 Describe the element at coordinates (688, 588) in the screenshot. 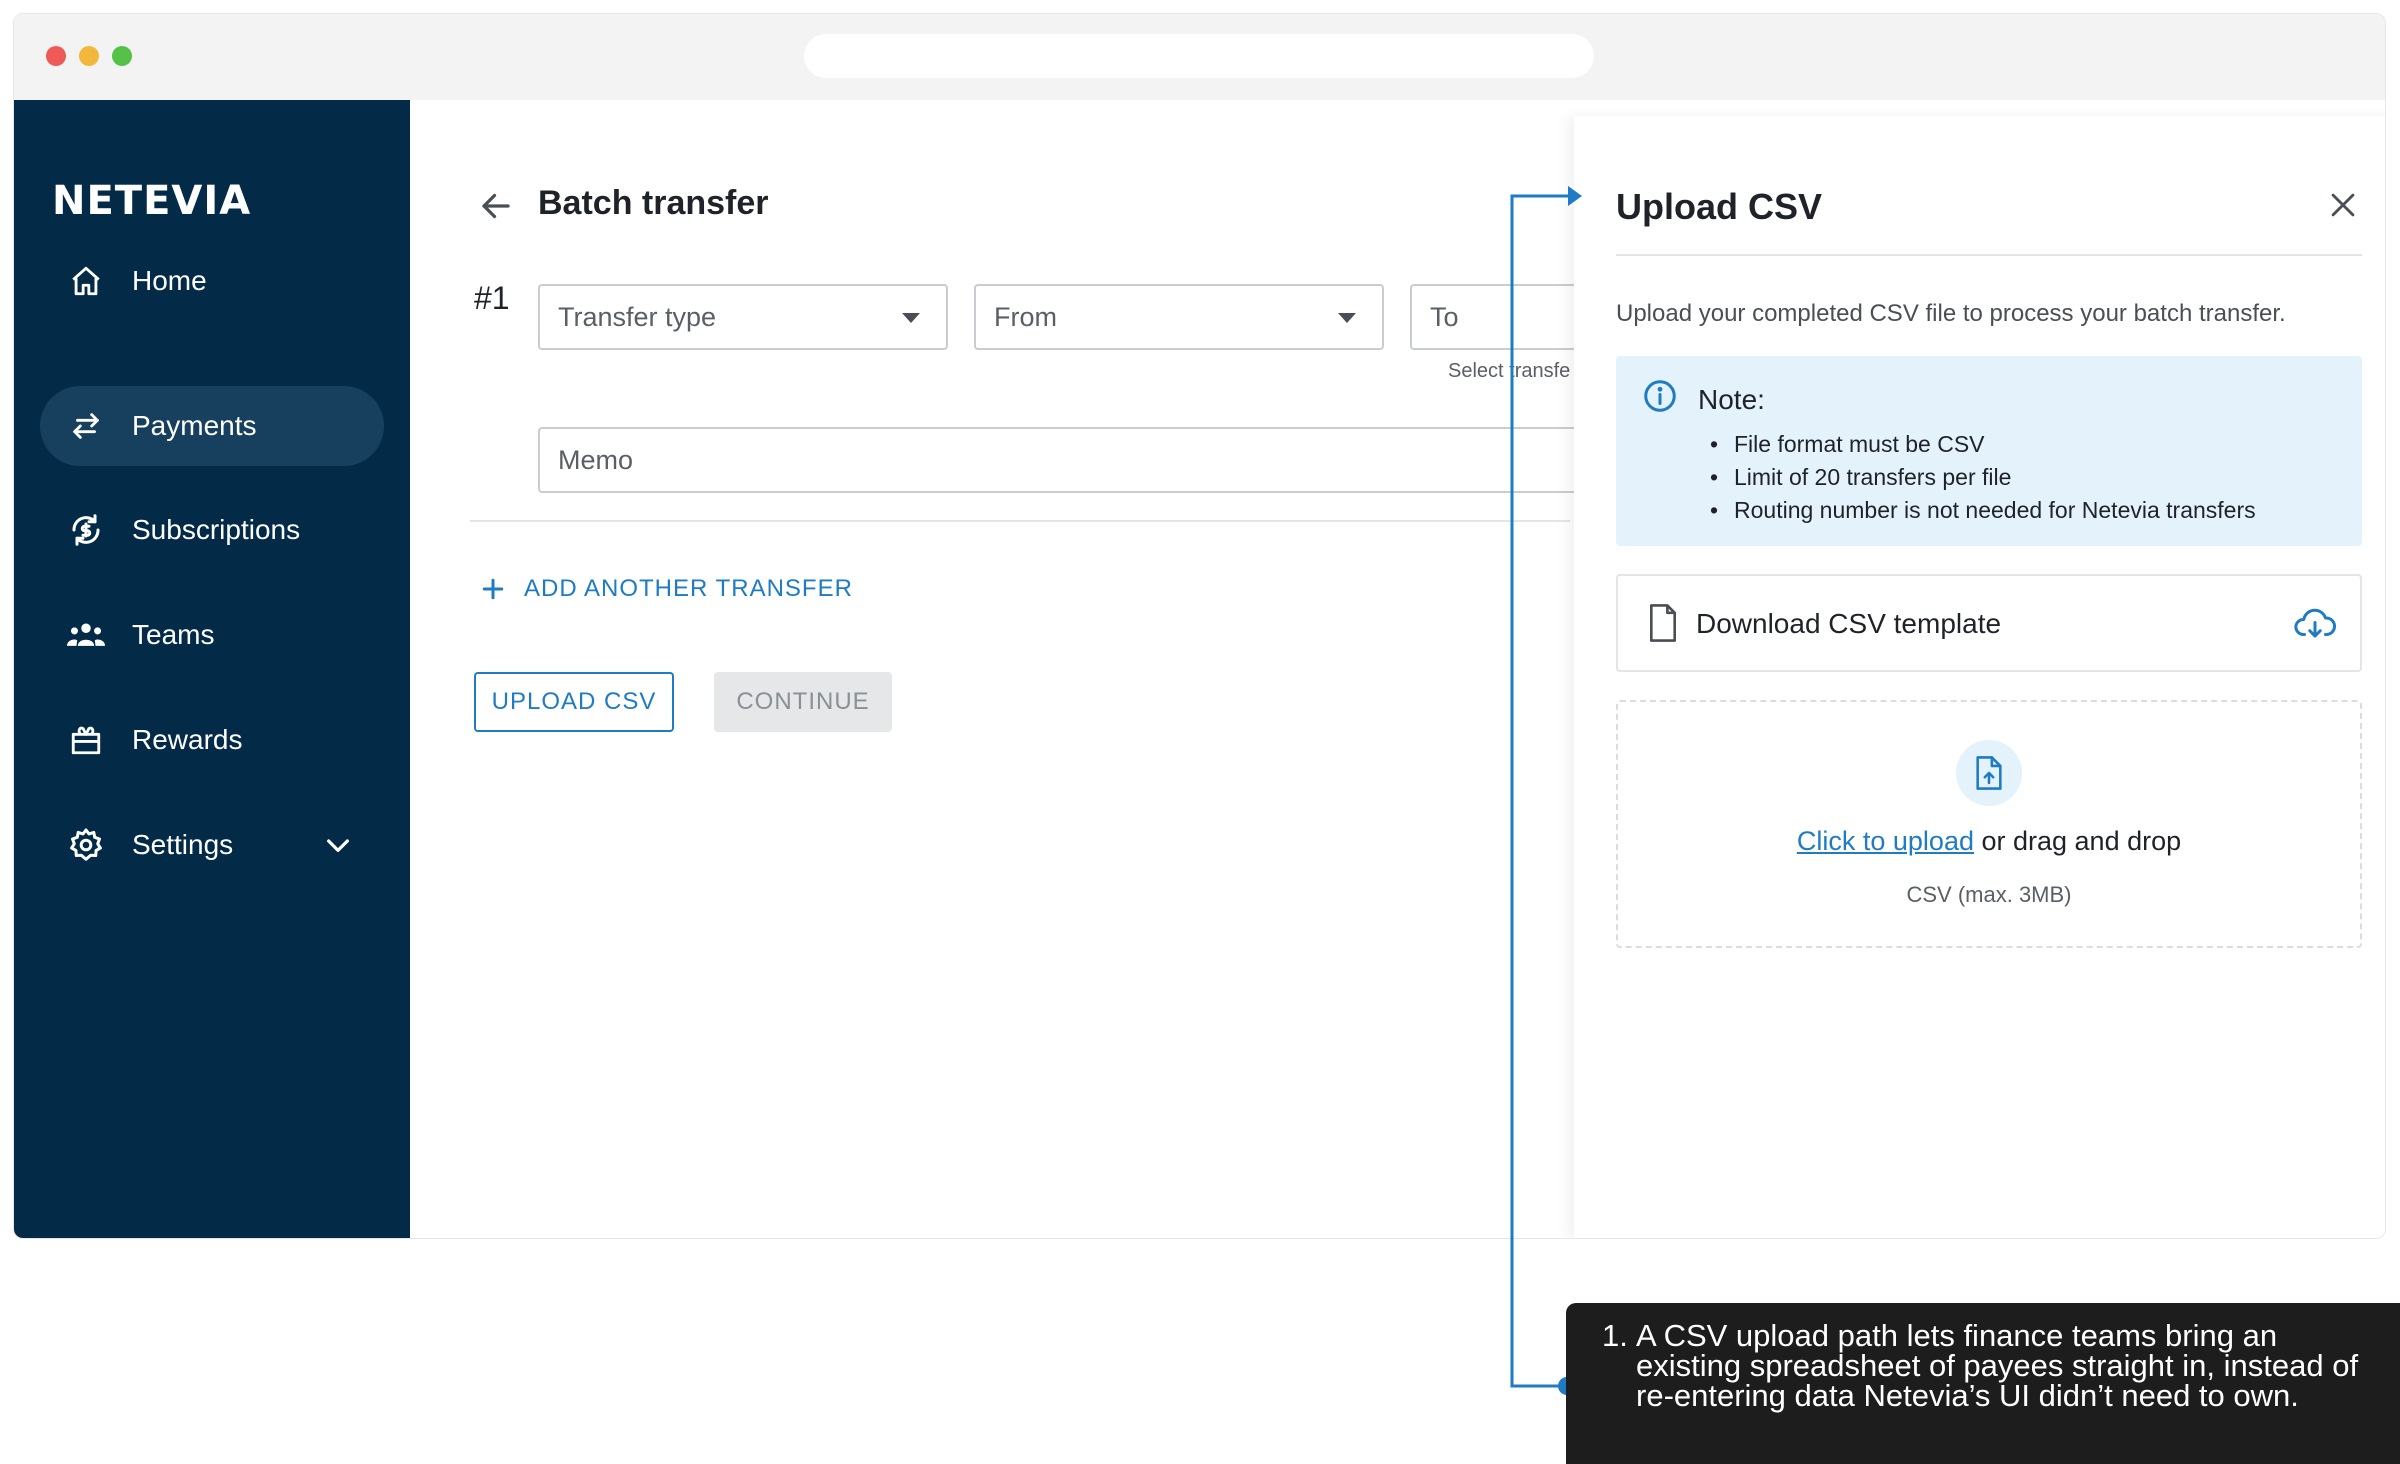

I see `add-transfer-label: ADD ANOTHER TRANSFER` at that location.